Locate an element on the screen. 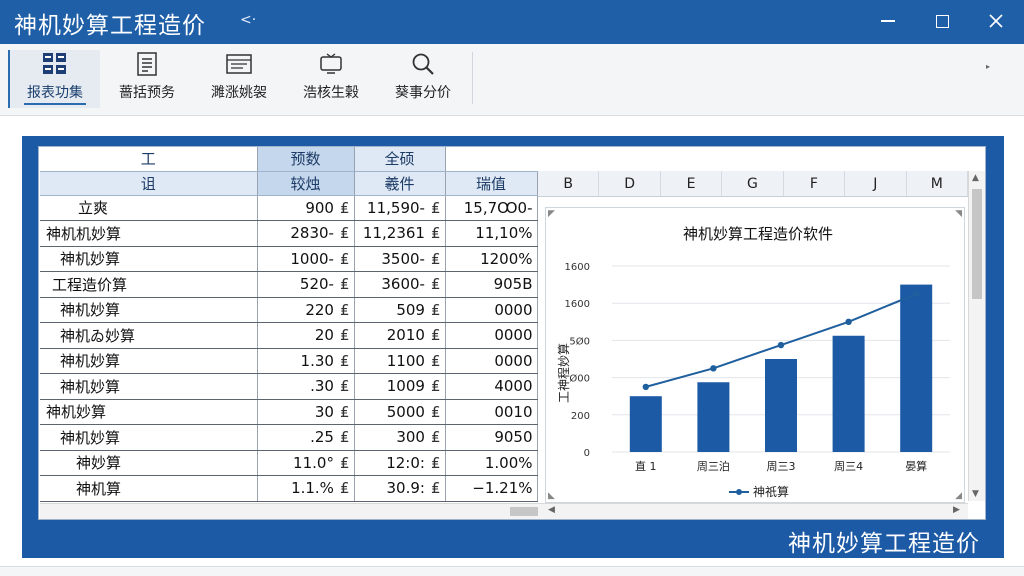 This screenshot has width=1024, height=576. resize-handle-icon: ◣ is located at coordinates (551, 496).